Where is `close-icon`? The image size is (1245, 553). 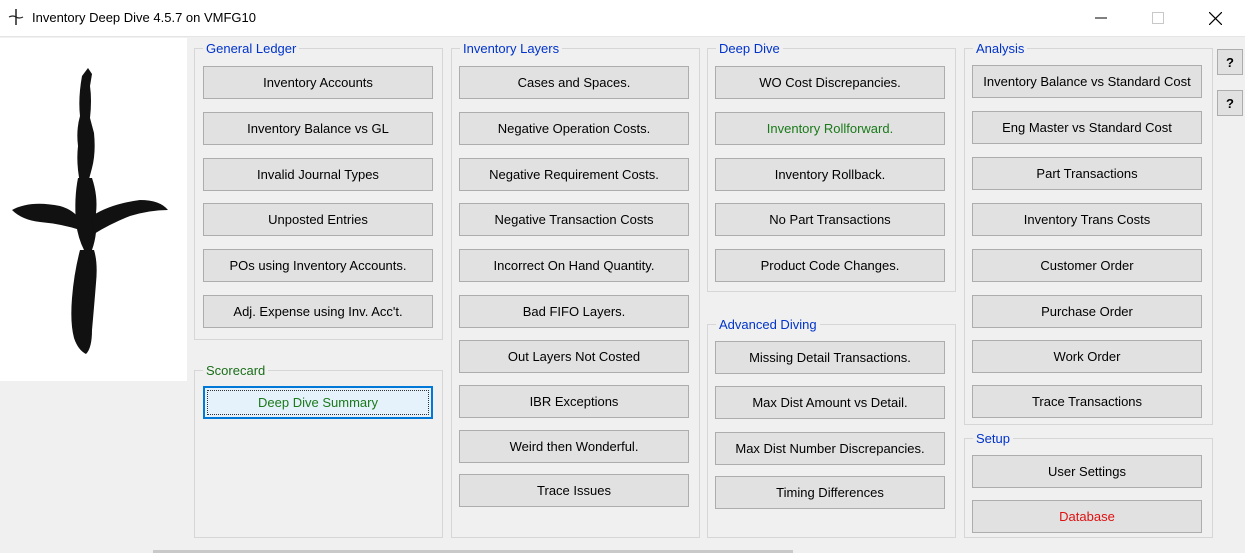 close-icon is located at coordinates (1215, 18).